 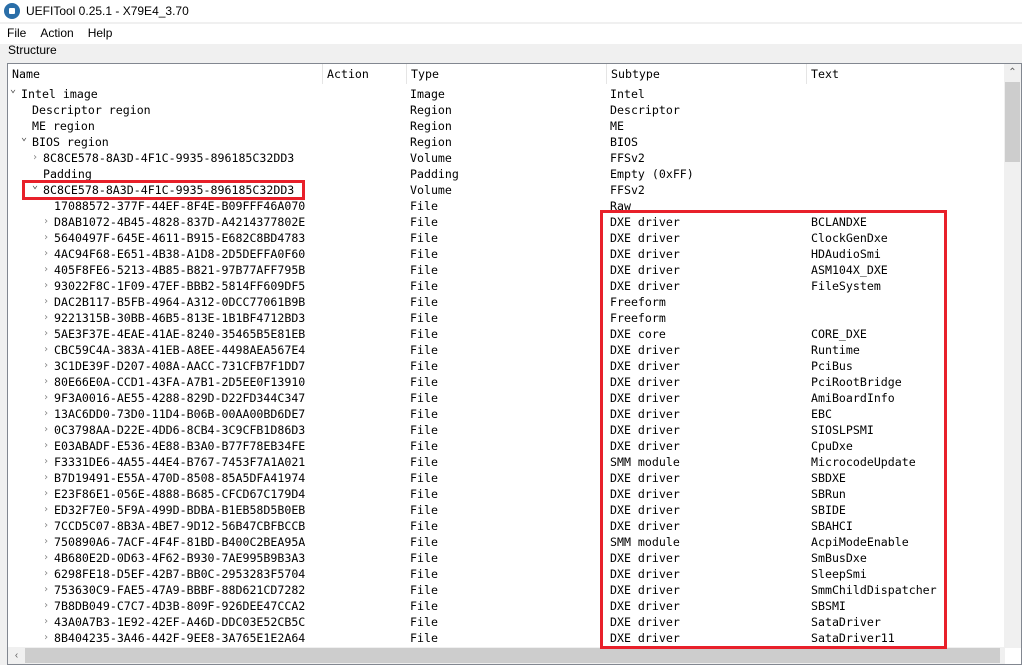 I want to click on row-type: Volume, so click(x=431, y=190).